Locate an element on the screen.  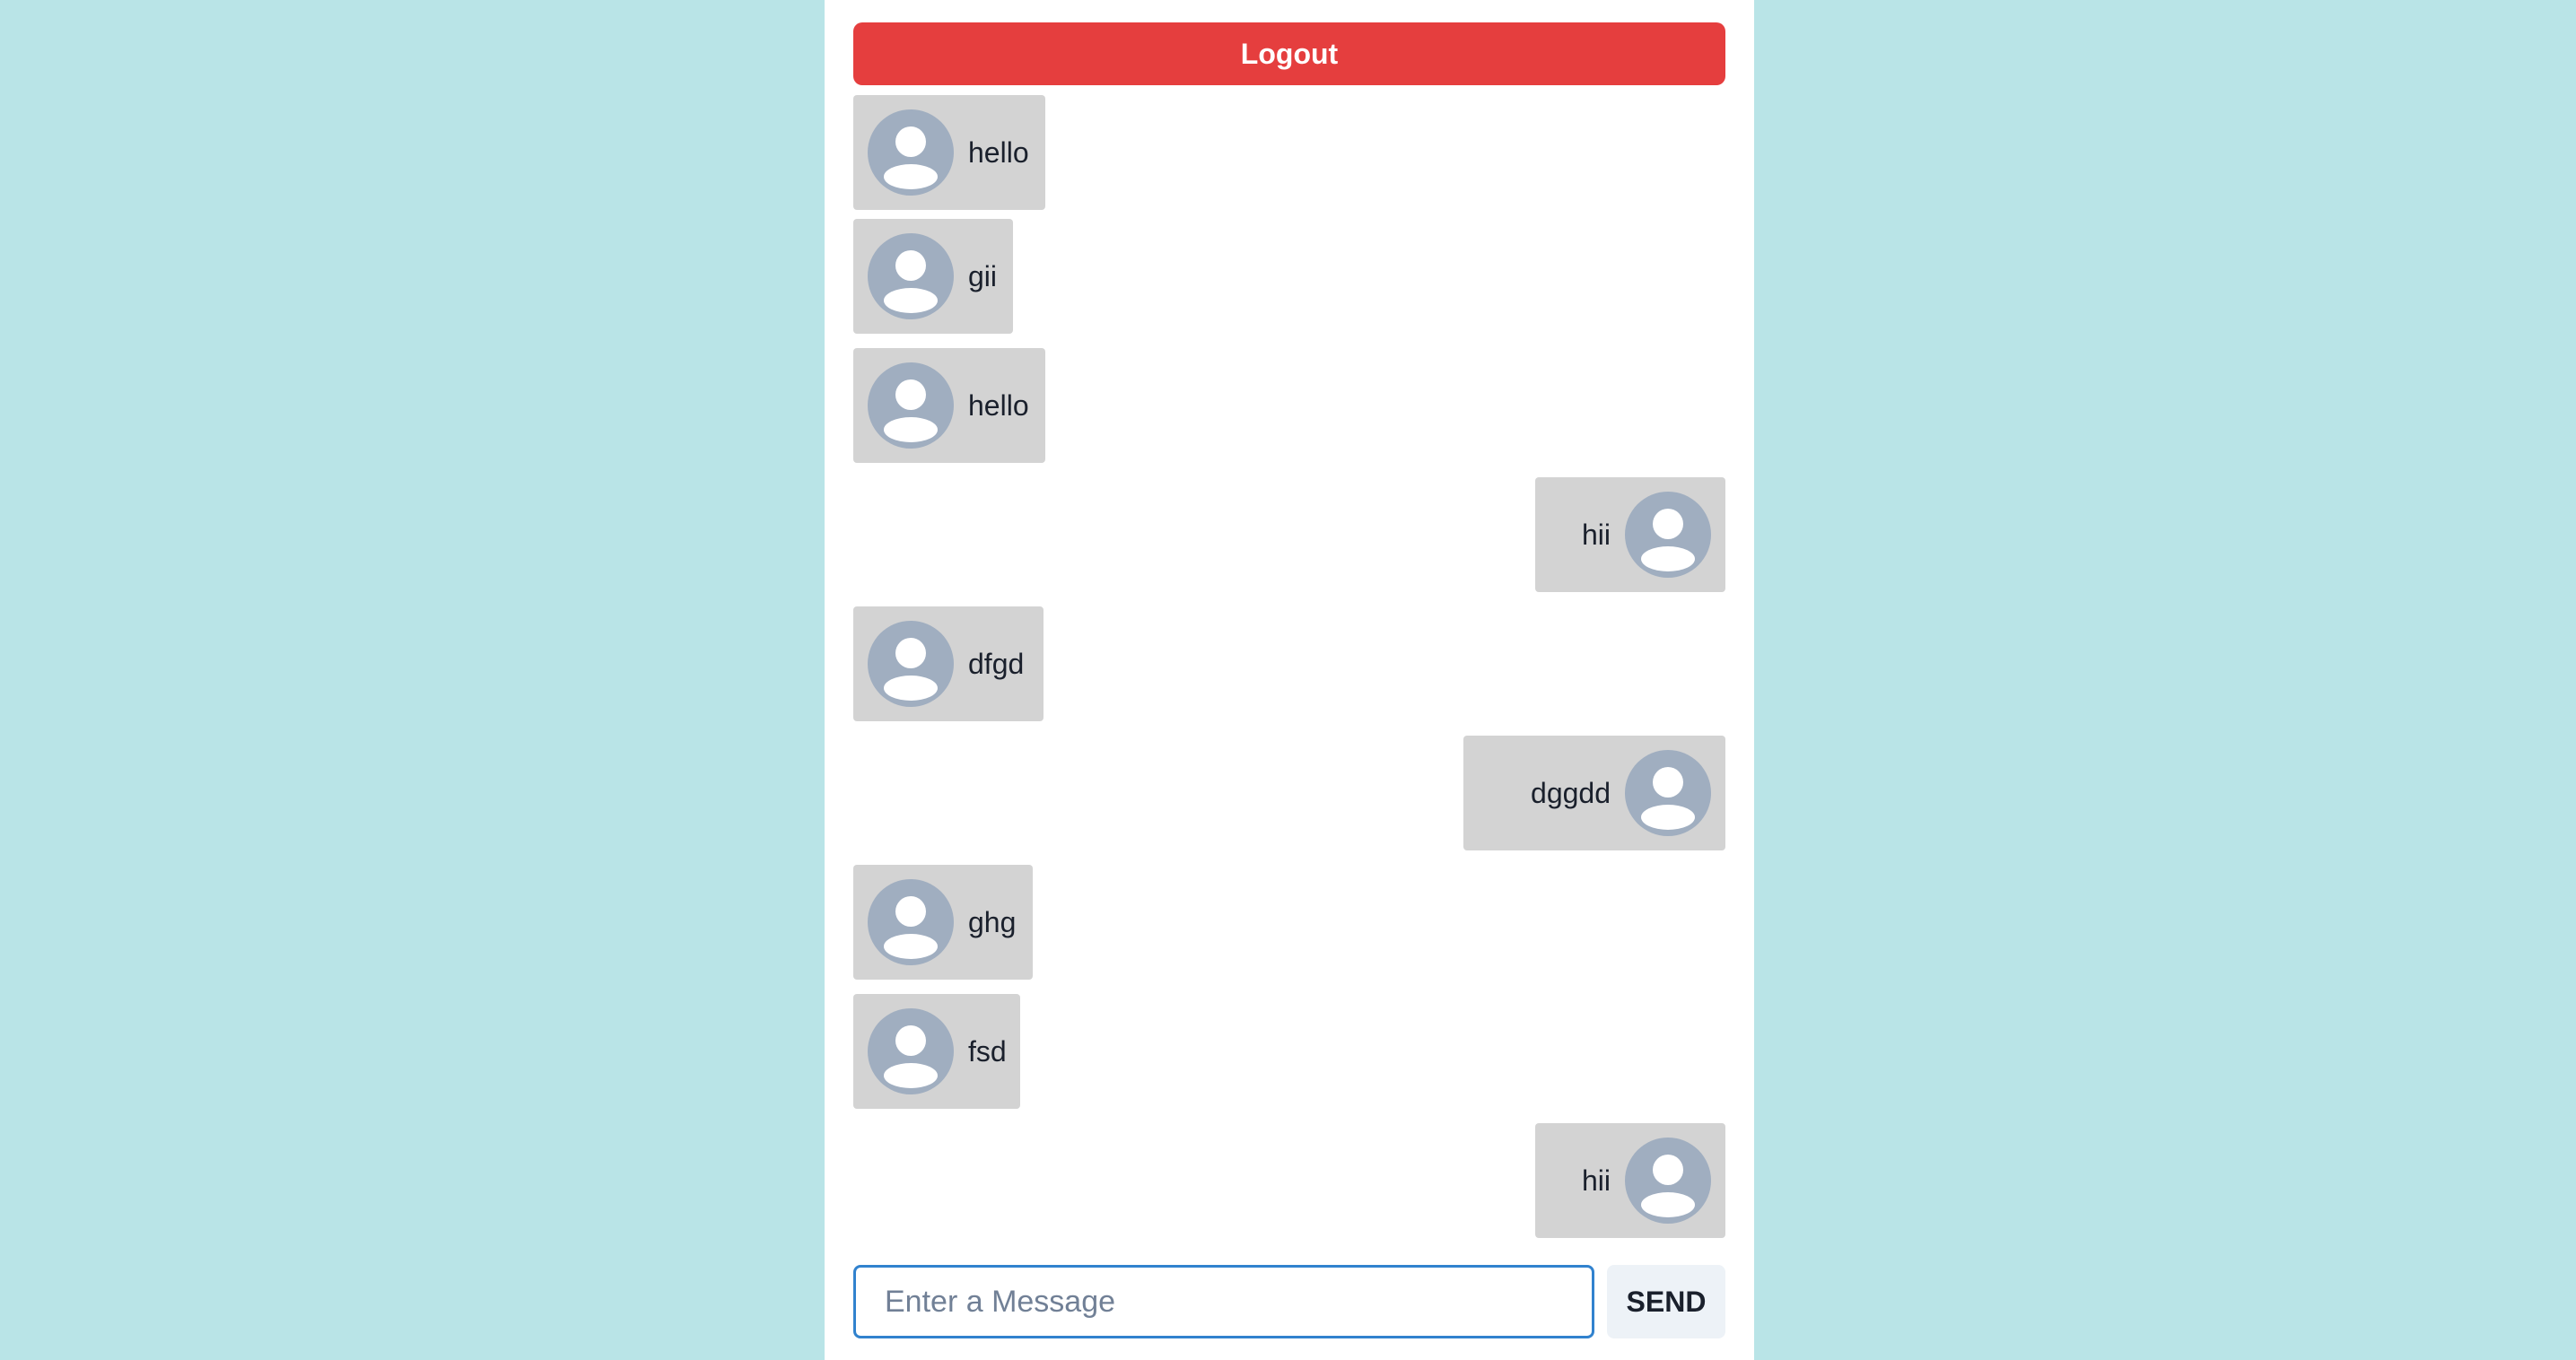
message-item: gii is located at coordinates (933, 276).